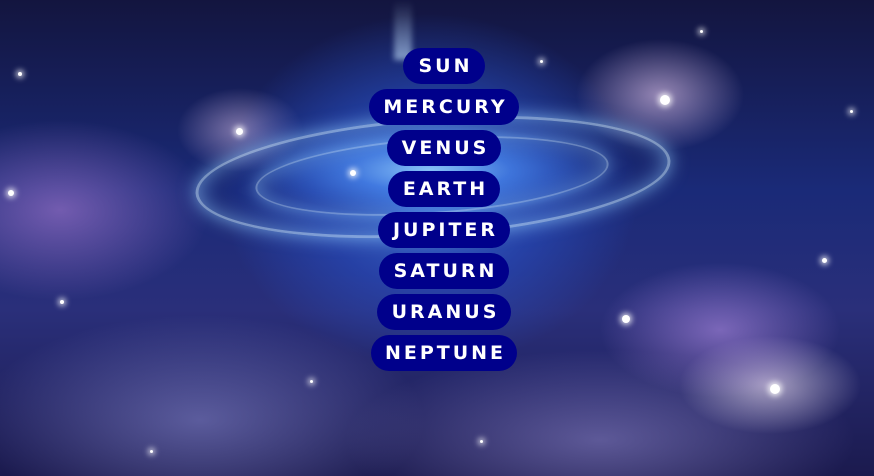 The height and width of the screenshot is (476, 874). I want to click on planet-button-earth: EARTH, so click(444, 189).